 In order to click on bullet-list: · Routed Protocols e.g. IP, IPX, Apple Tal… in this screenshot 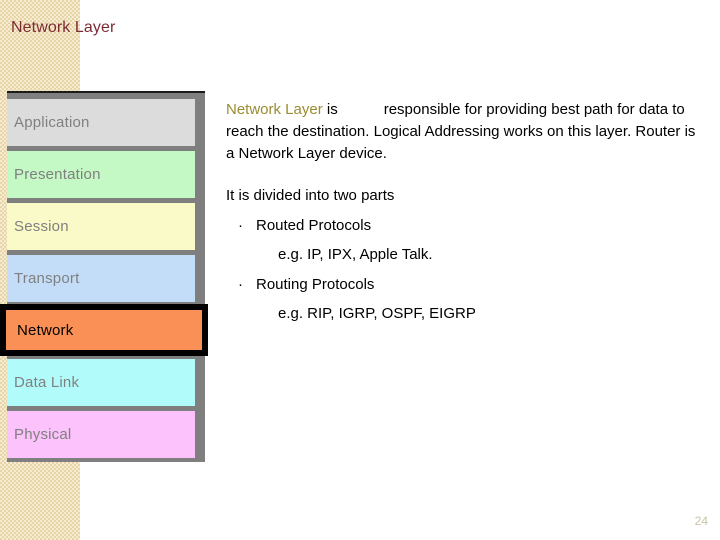, I will do `click(461, 270)`.